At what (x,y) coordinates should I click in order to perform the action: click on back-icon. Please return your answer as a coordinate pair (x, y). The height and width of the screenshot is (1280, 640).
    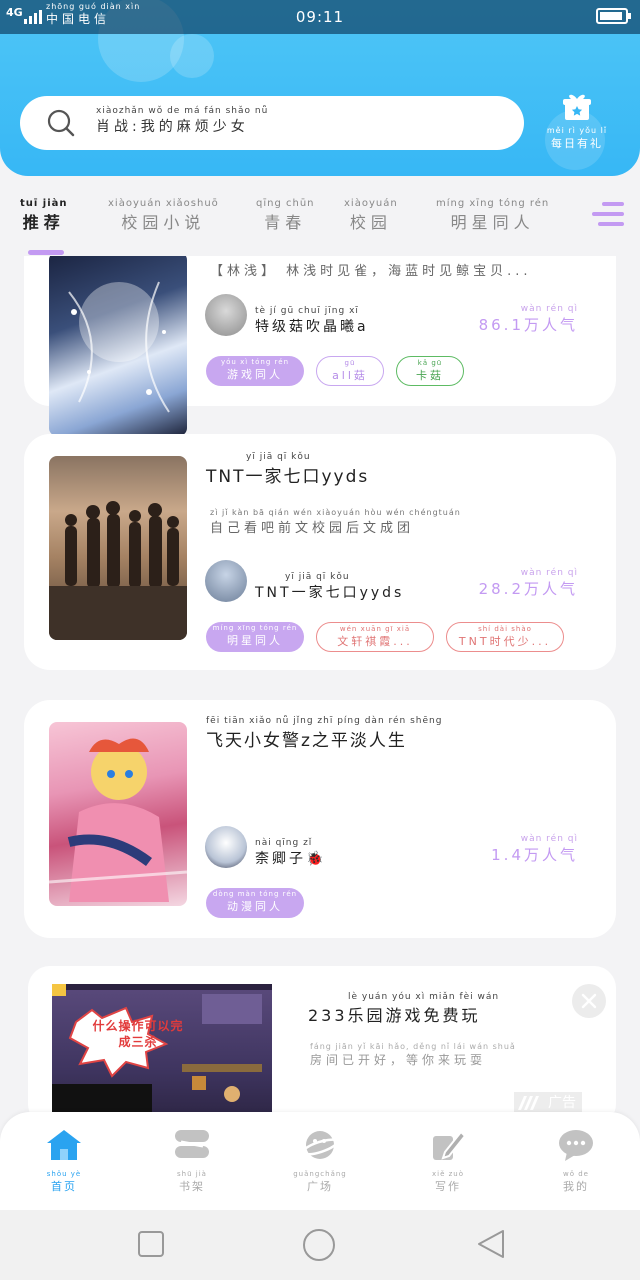
    Looking at the image, I should click on (491, 1244).